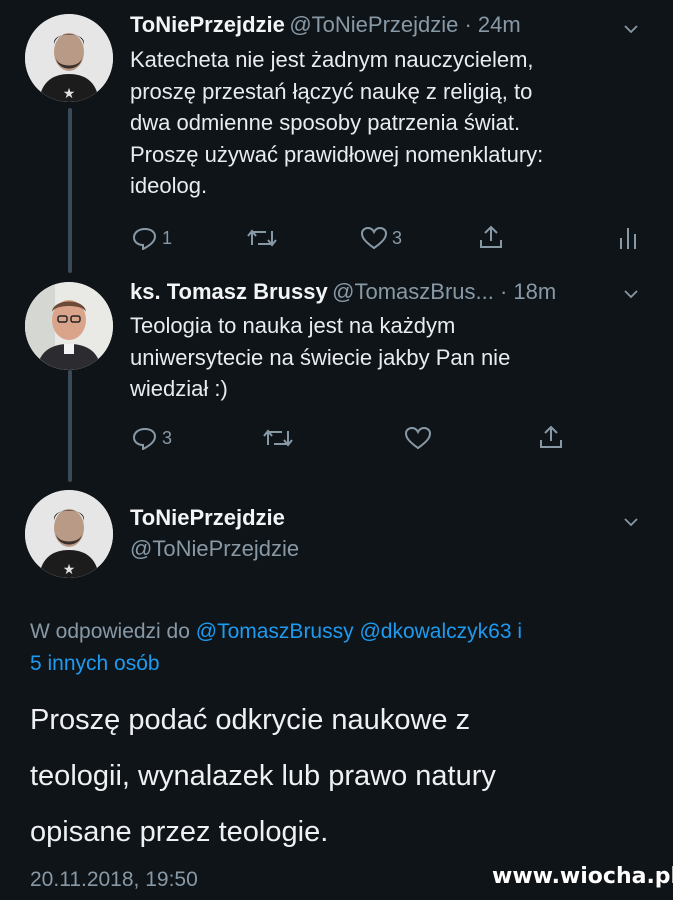 The image size is (673, 900). Describe the element at coordinates (114, 880) in the screenshot. I see `tweet-timestamp: 20.11.2018, 19:50` at that location.